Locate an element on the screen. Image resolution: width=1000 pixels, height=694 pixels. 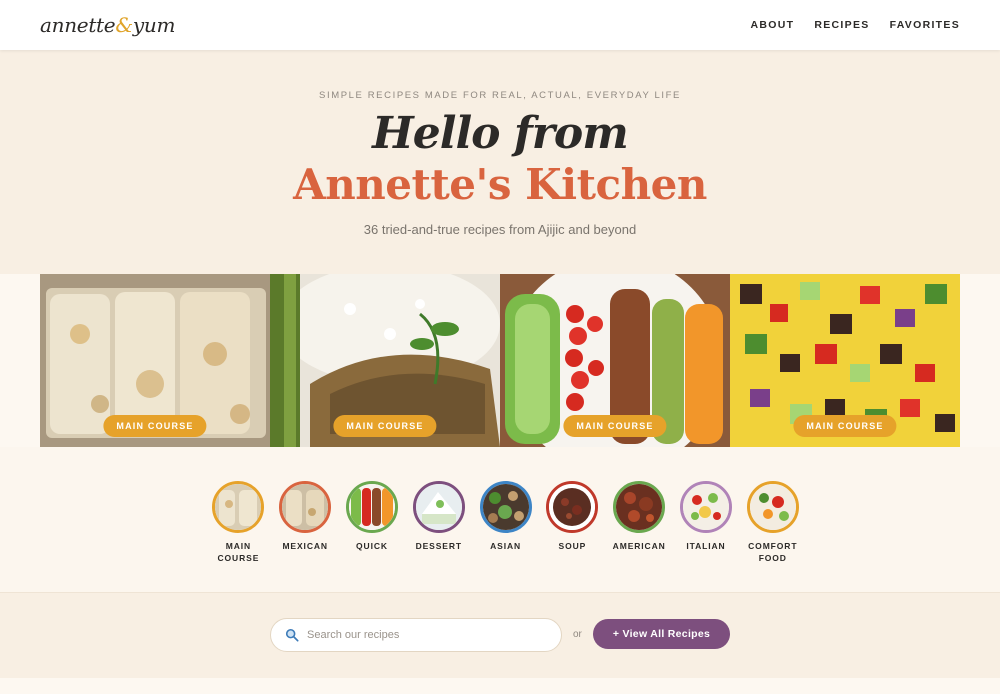
category-quick: QUICK is located at coordinates (372, 522).